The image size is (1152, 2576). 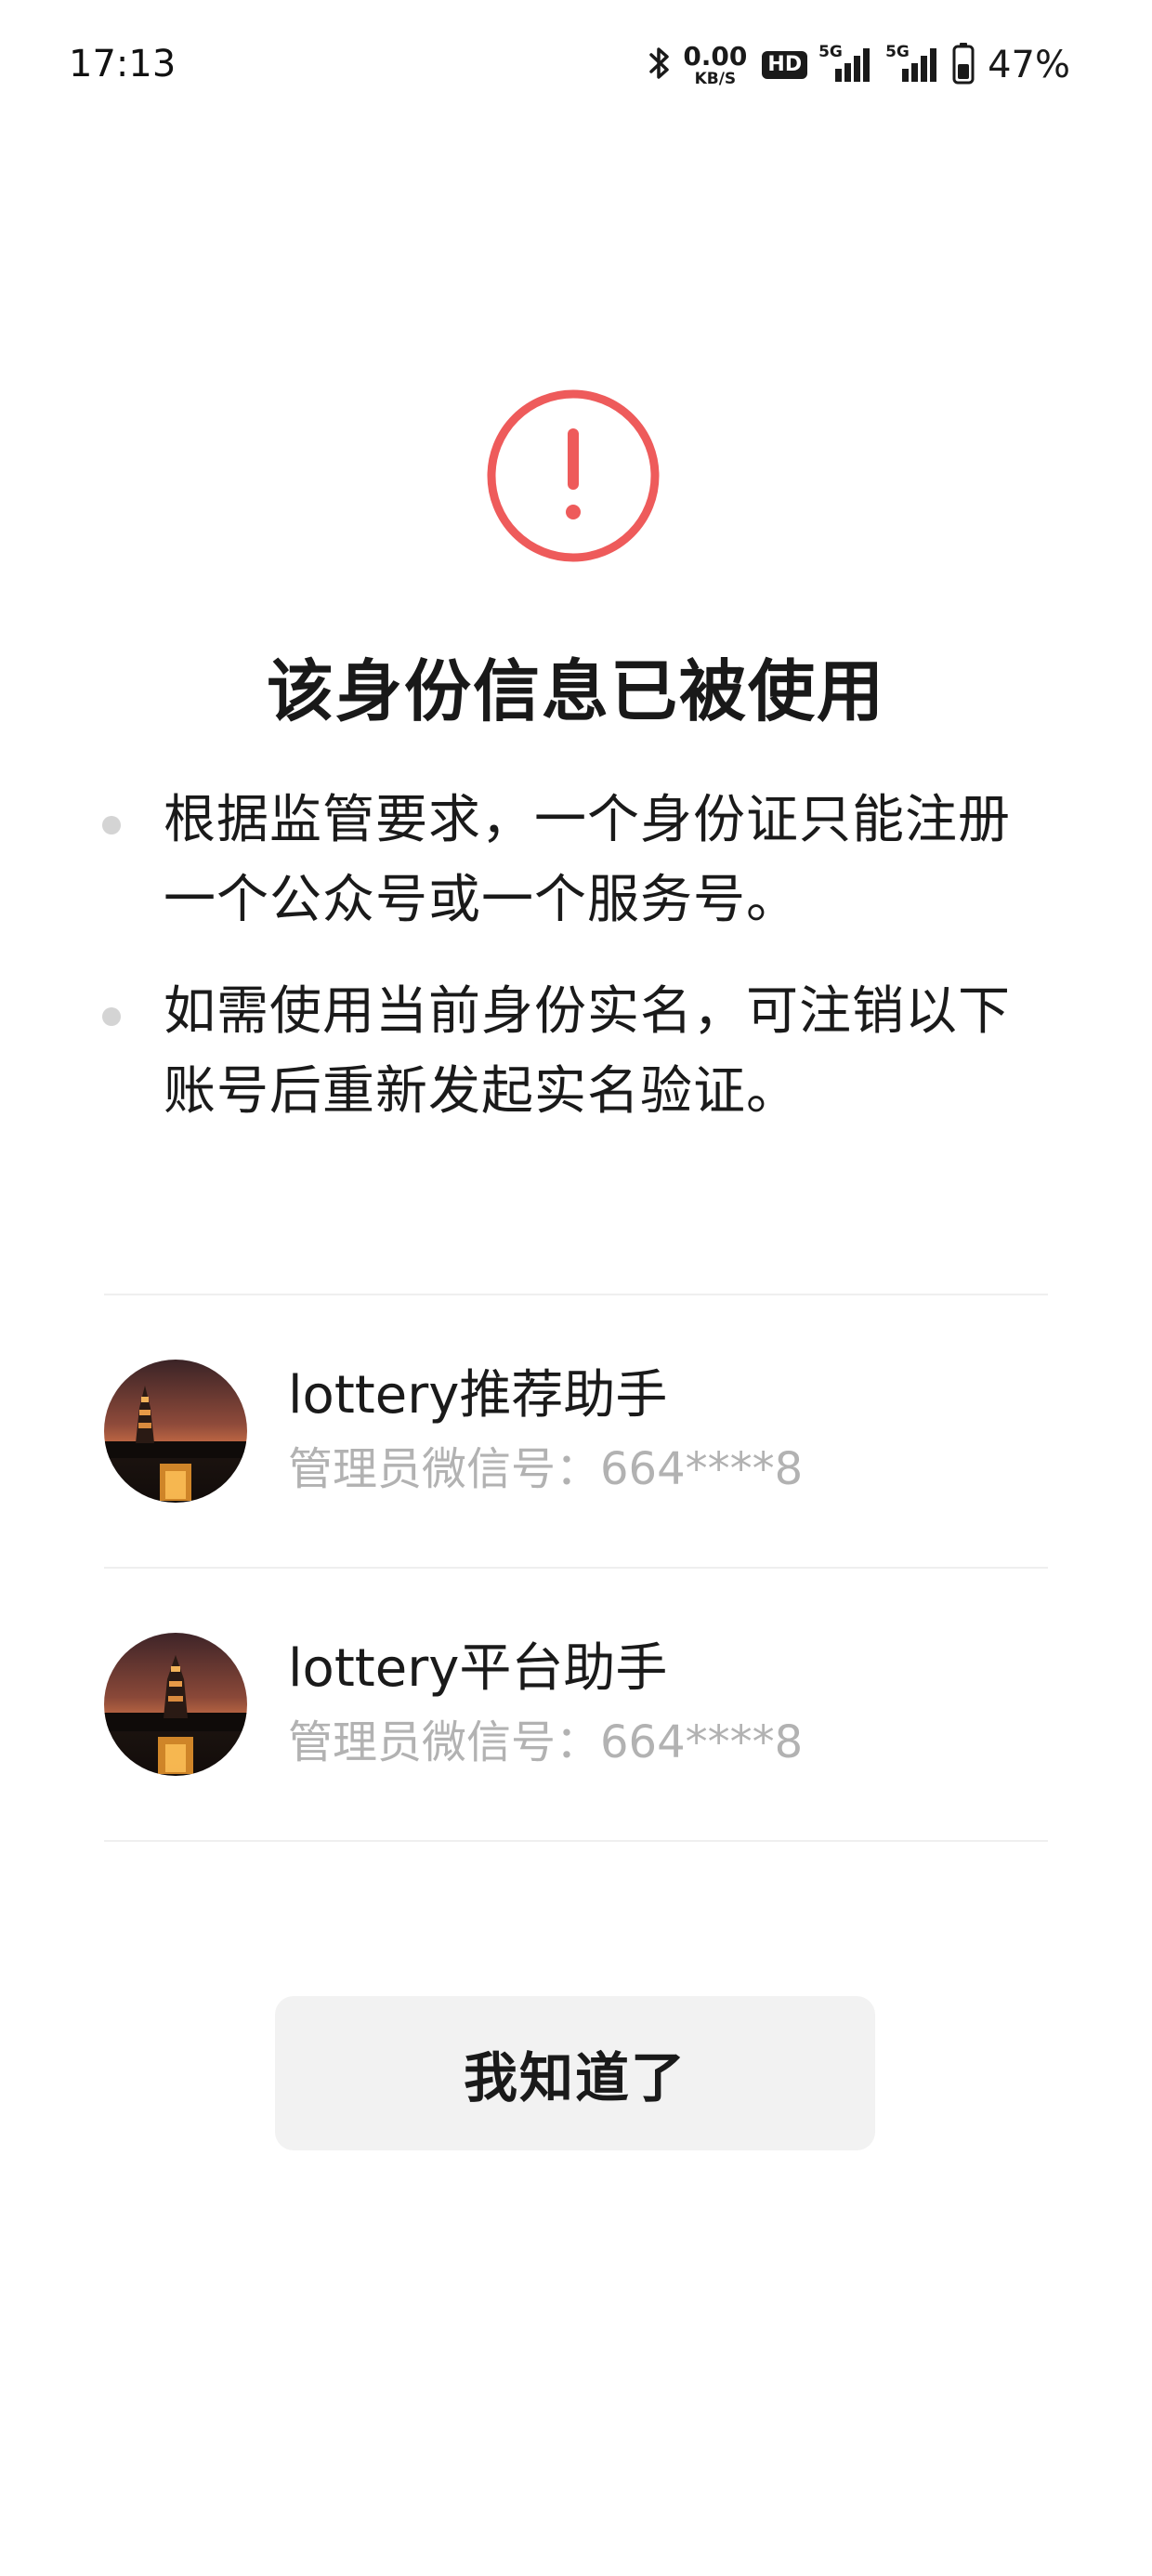 What do you see at coordinates (1029, 65) in the screenshot?
I see `battery-percent: 47%` at bounding box center [1029, 65].